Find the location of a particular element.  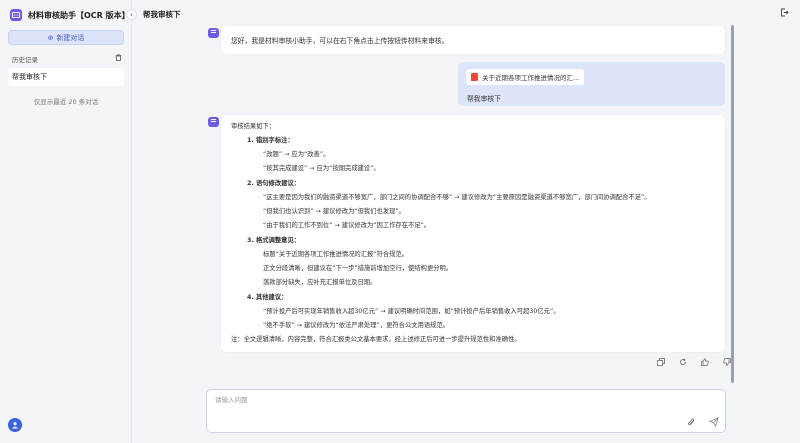

message-actions is located at coordinates (694, 363).